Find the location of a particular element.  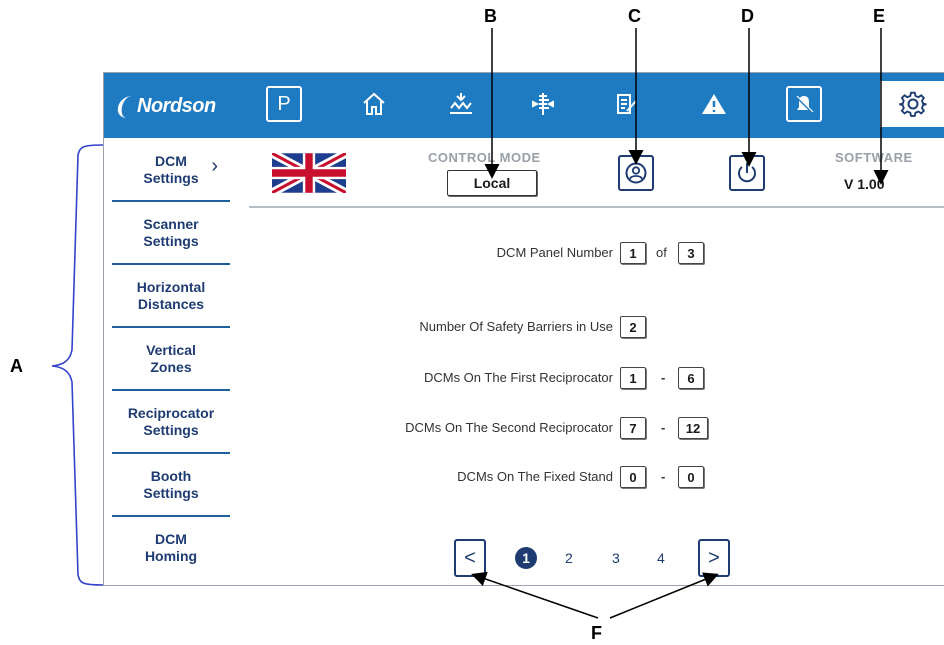

chevron-left-icon: < is located at coordinates (470, 557).